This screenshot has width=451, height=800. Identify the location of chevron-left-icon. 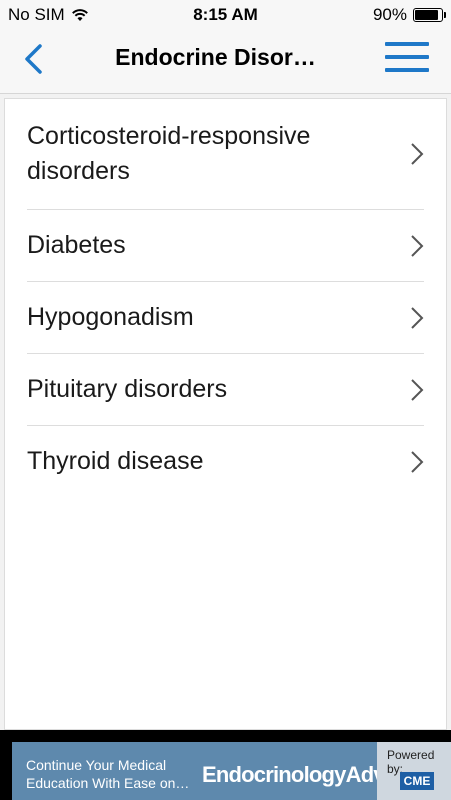
(33, 59).